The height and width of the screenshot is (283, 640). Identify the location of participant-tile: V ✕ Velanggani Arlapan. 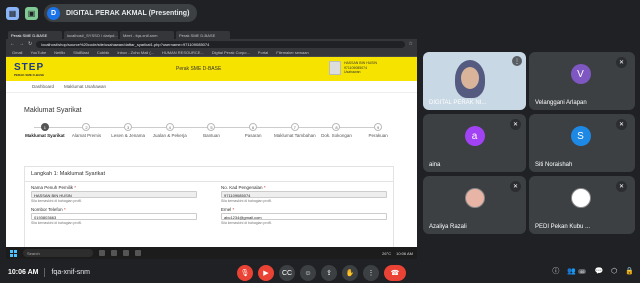
(580, 81).